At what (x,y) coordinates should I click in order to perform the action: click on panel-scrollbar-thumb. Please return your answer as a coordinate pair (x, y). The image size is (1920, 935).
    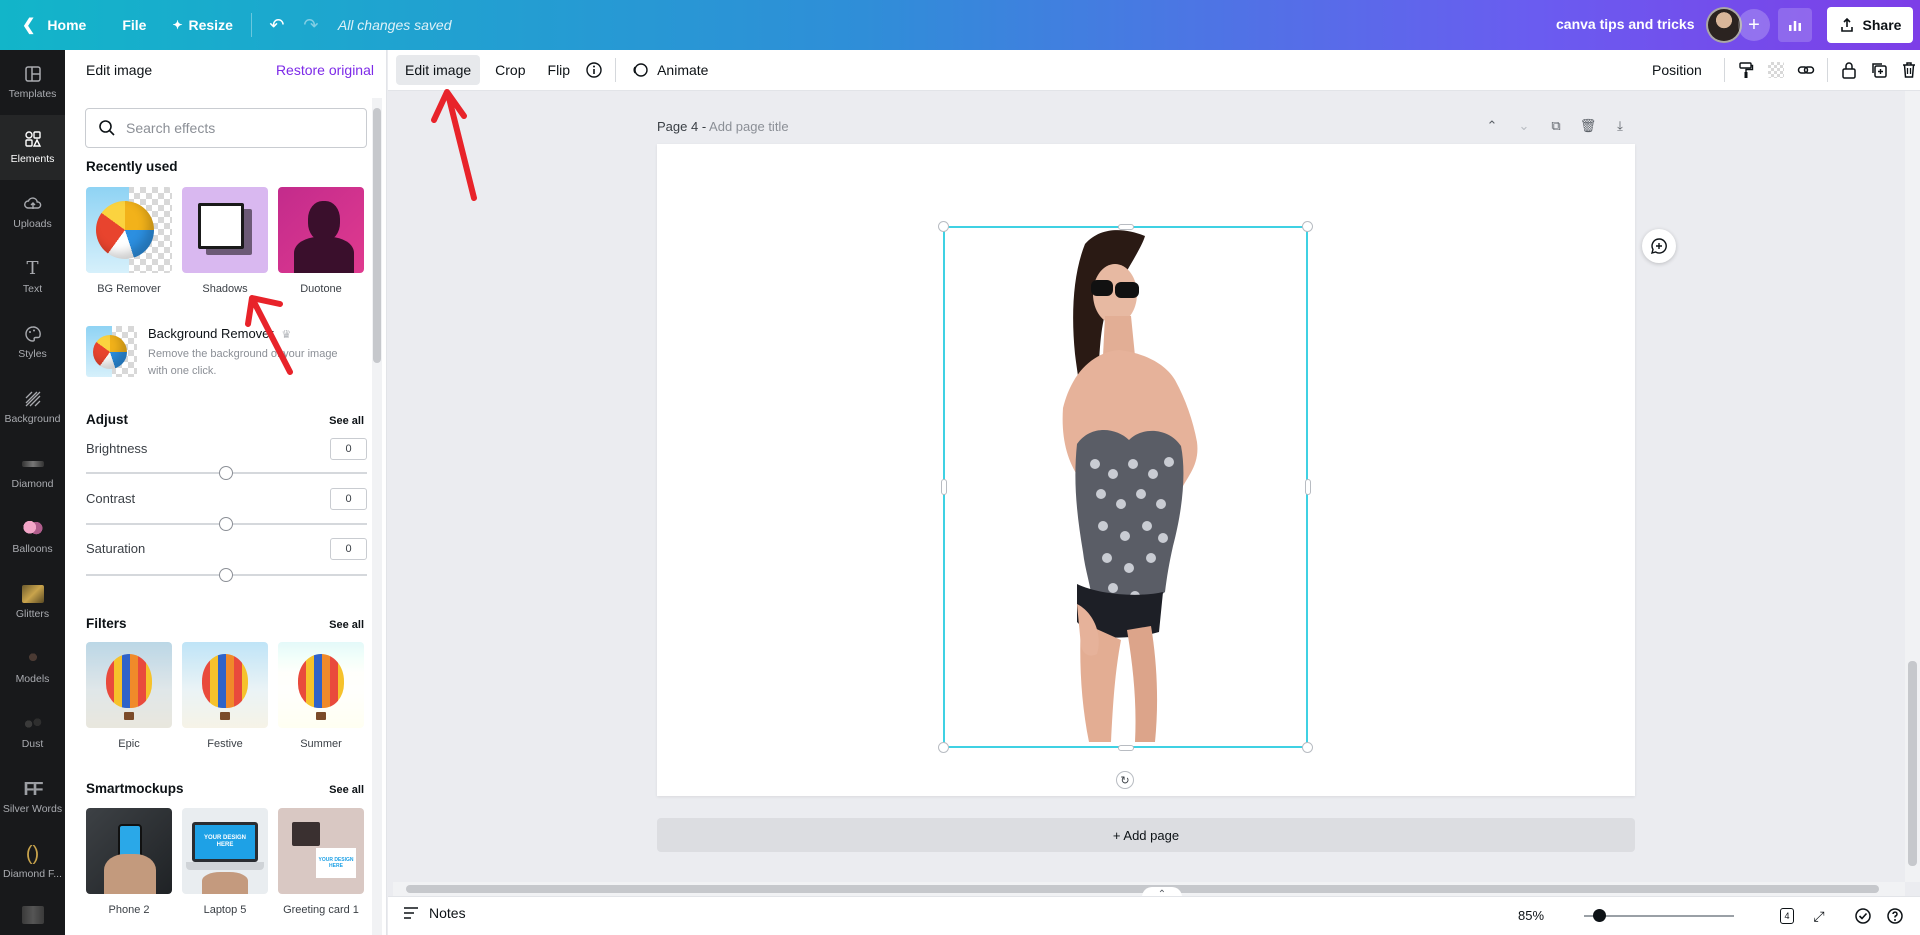
    Looking at the image, I should click on (377, 235).